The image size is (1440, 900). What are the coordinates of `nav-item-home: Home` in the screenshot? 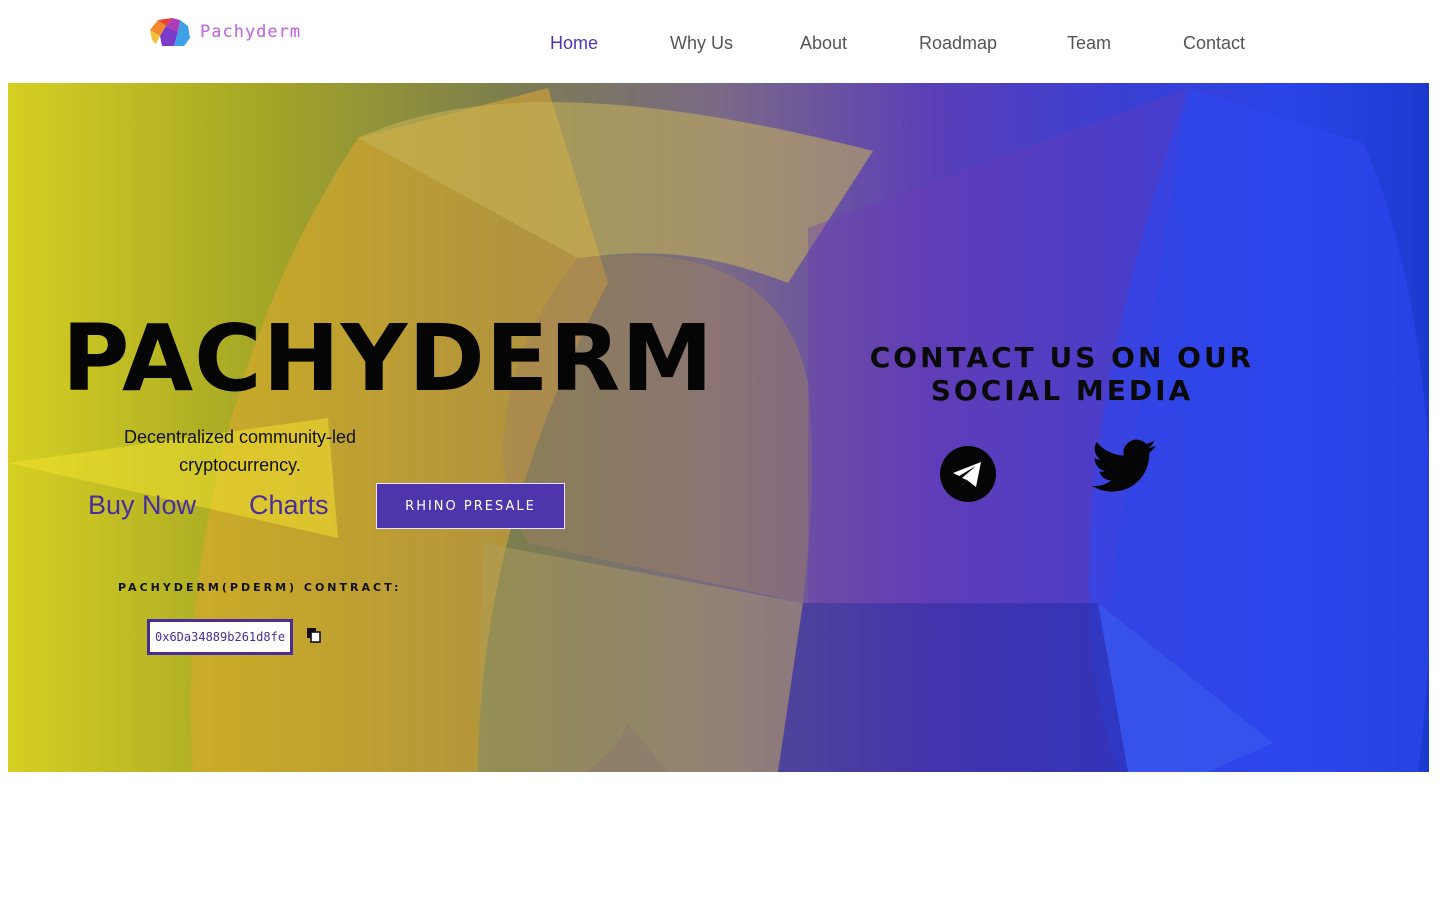 It's located at (574, 43).